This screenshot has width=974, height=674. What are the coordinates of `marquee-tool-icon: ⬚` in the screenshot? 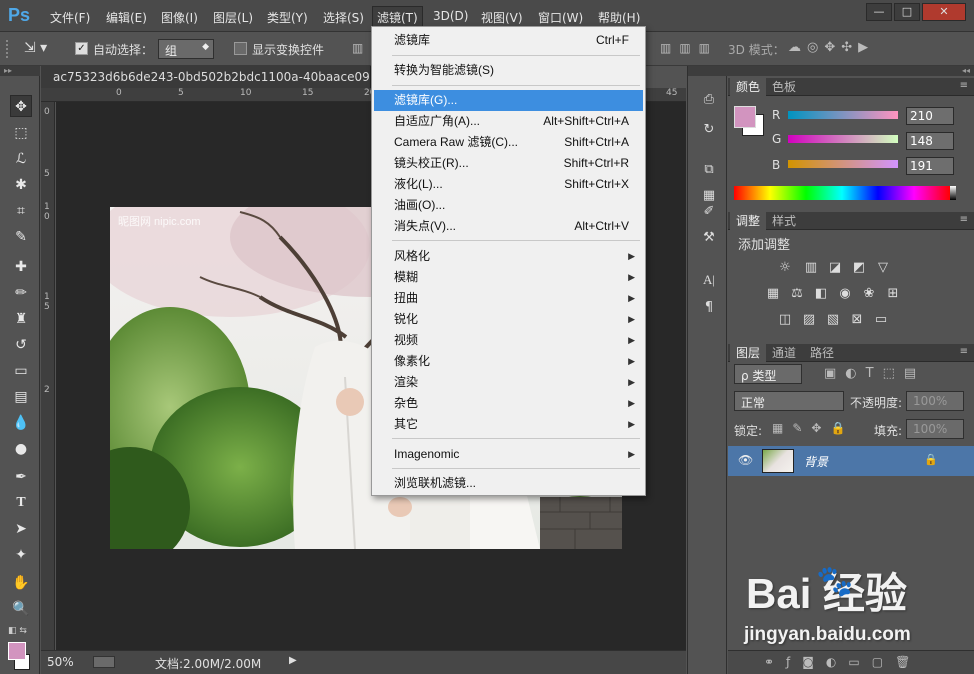 It's located at (21, 133).